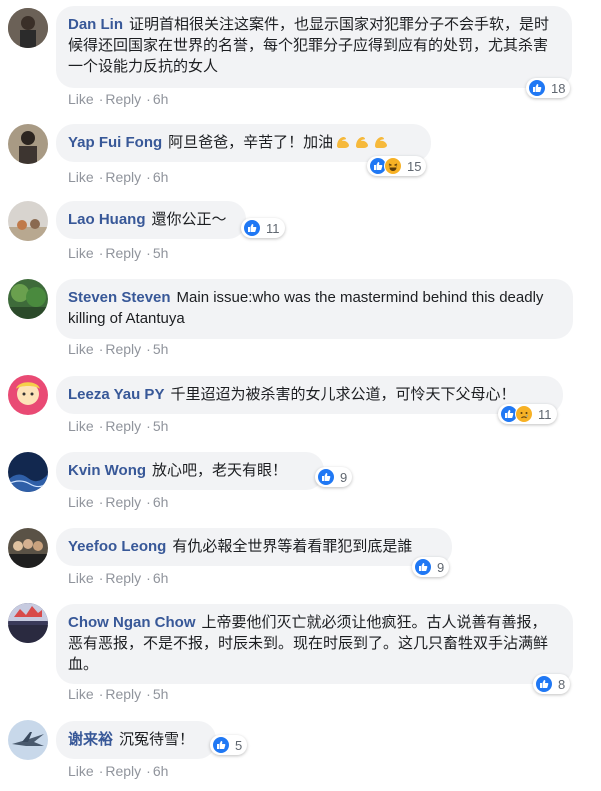 This screenshot has width=601, height=791. What do you see at coordinates (309, 395) in the screenshot?
I see `comment-bubble: Leeza Yau PY 千里迢迢为被杀害的女儿求公道，可怜天下父母心！` at bounding box center [309, 395].